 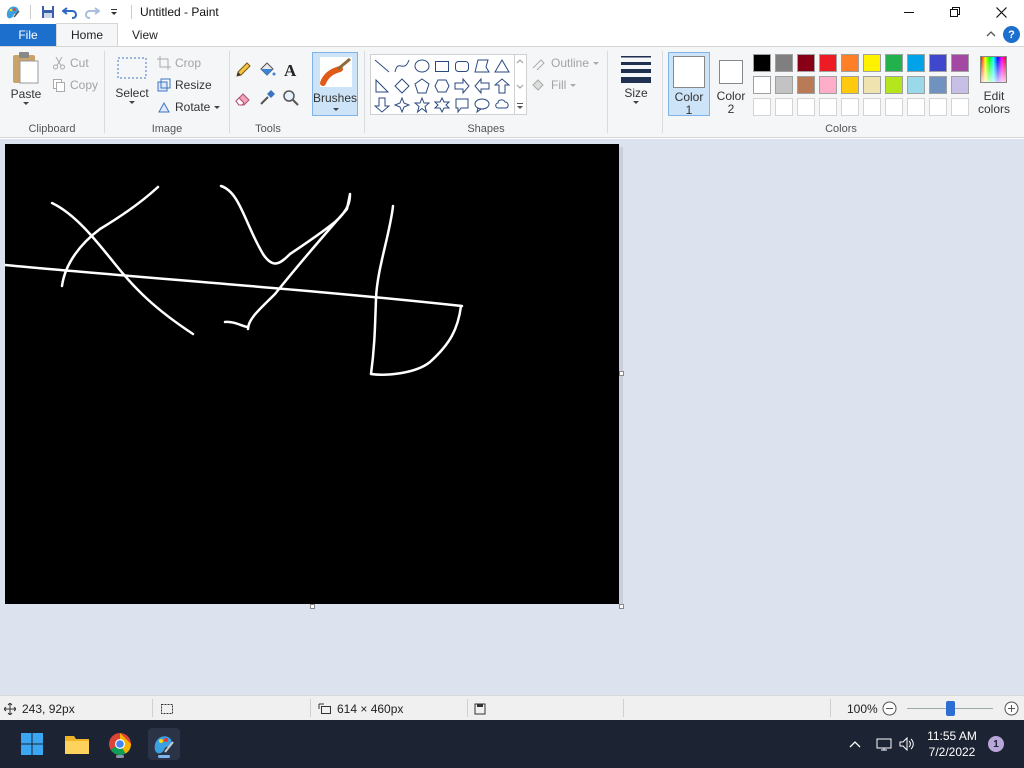 What do you see at coordinates (132, 80) in the screenshot?
I see `select-button: Select` at bounding box center [132, 80].